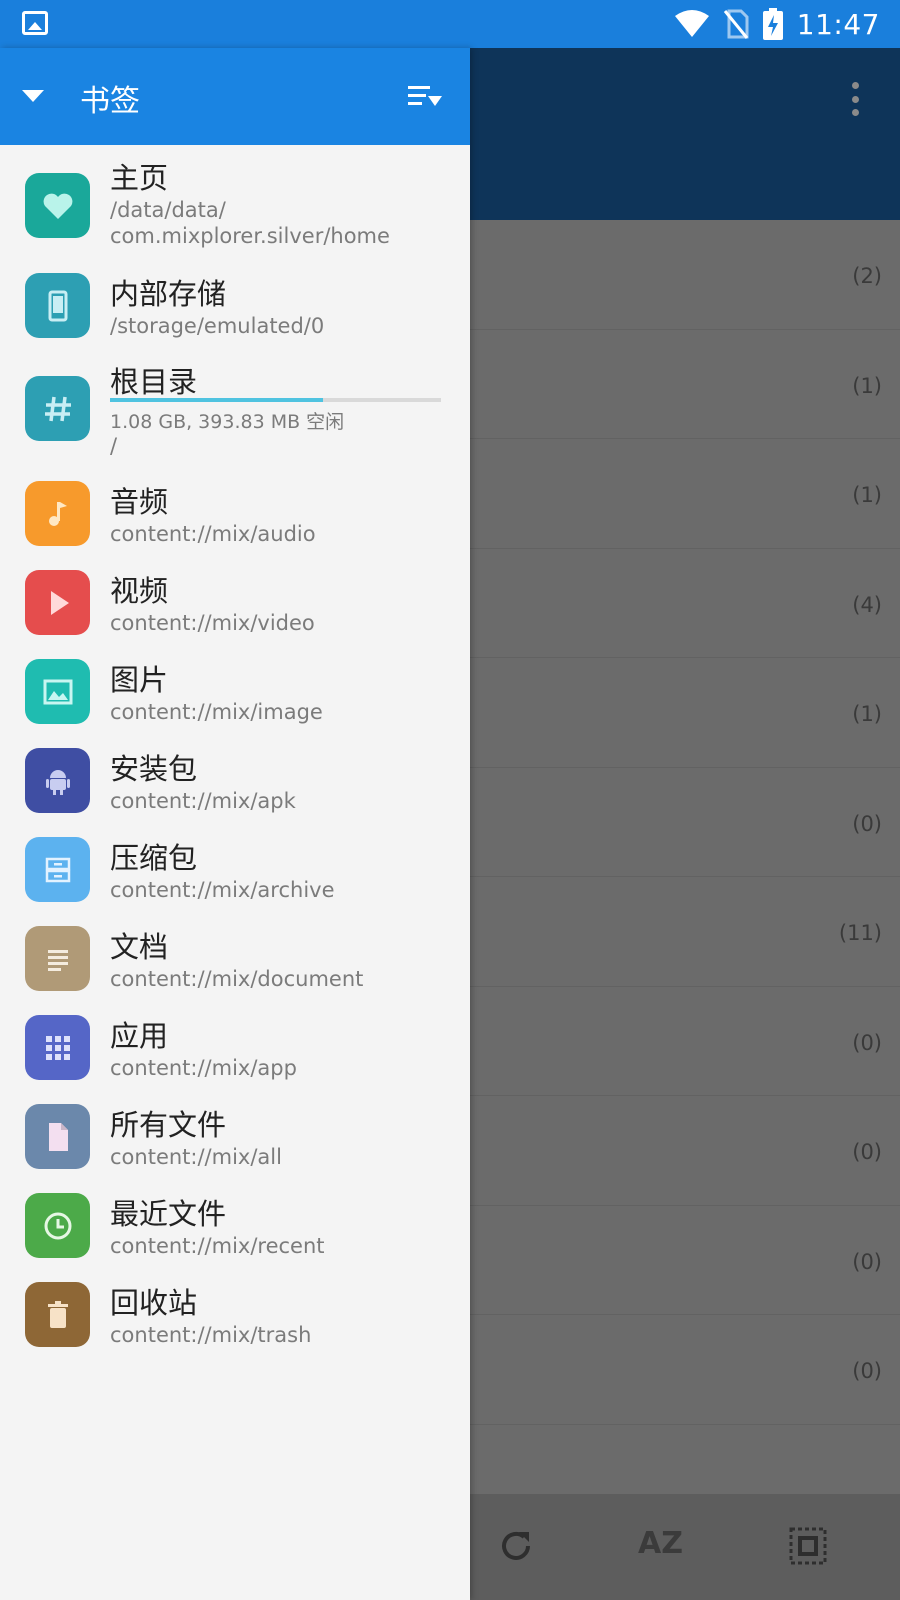  I want to click on bookmark-title: 音频, so click(139, 502).